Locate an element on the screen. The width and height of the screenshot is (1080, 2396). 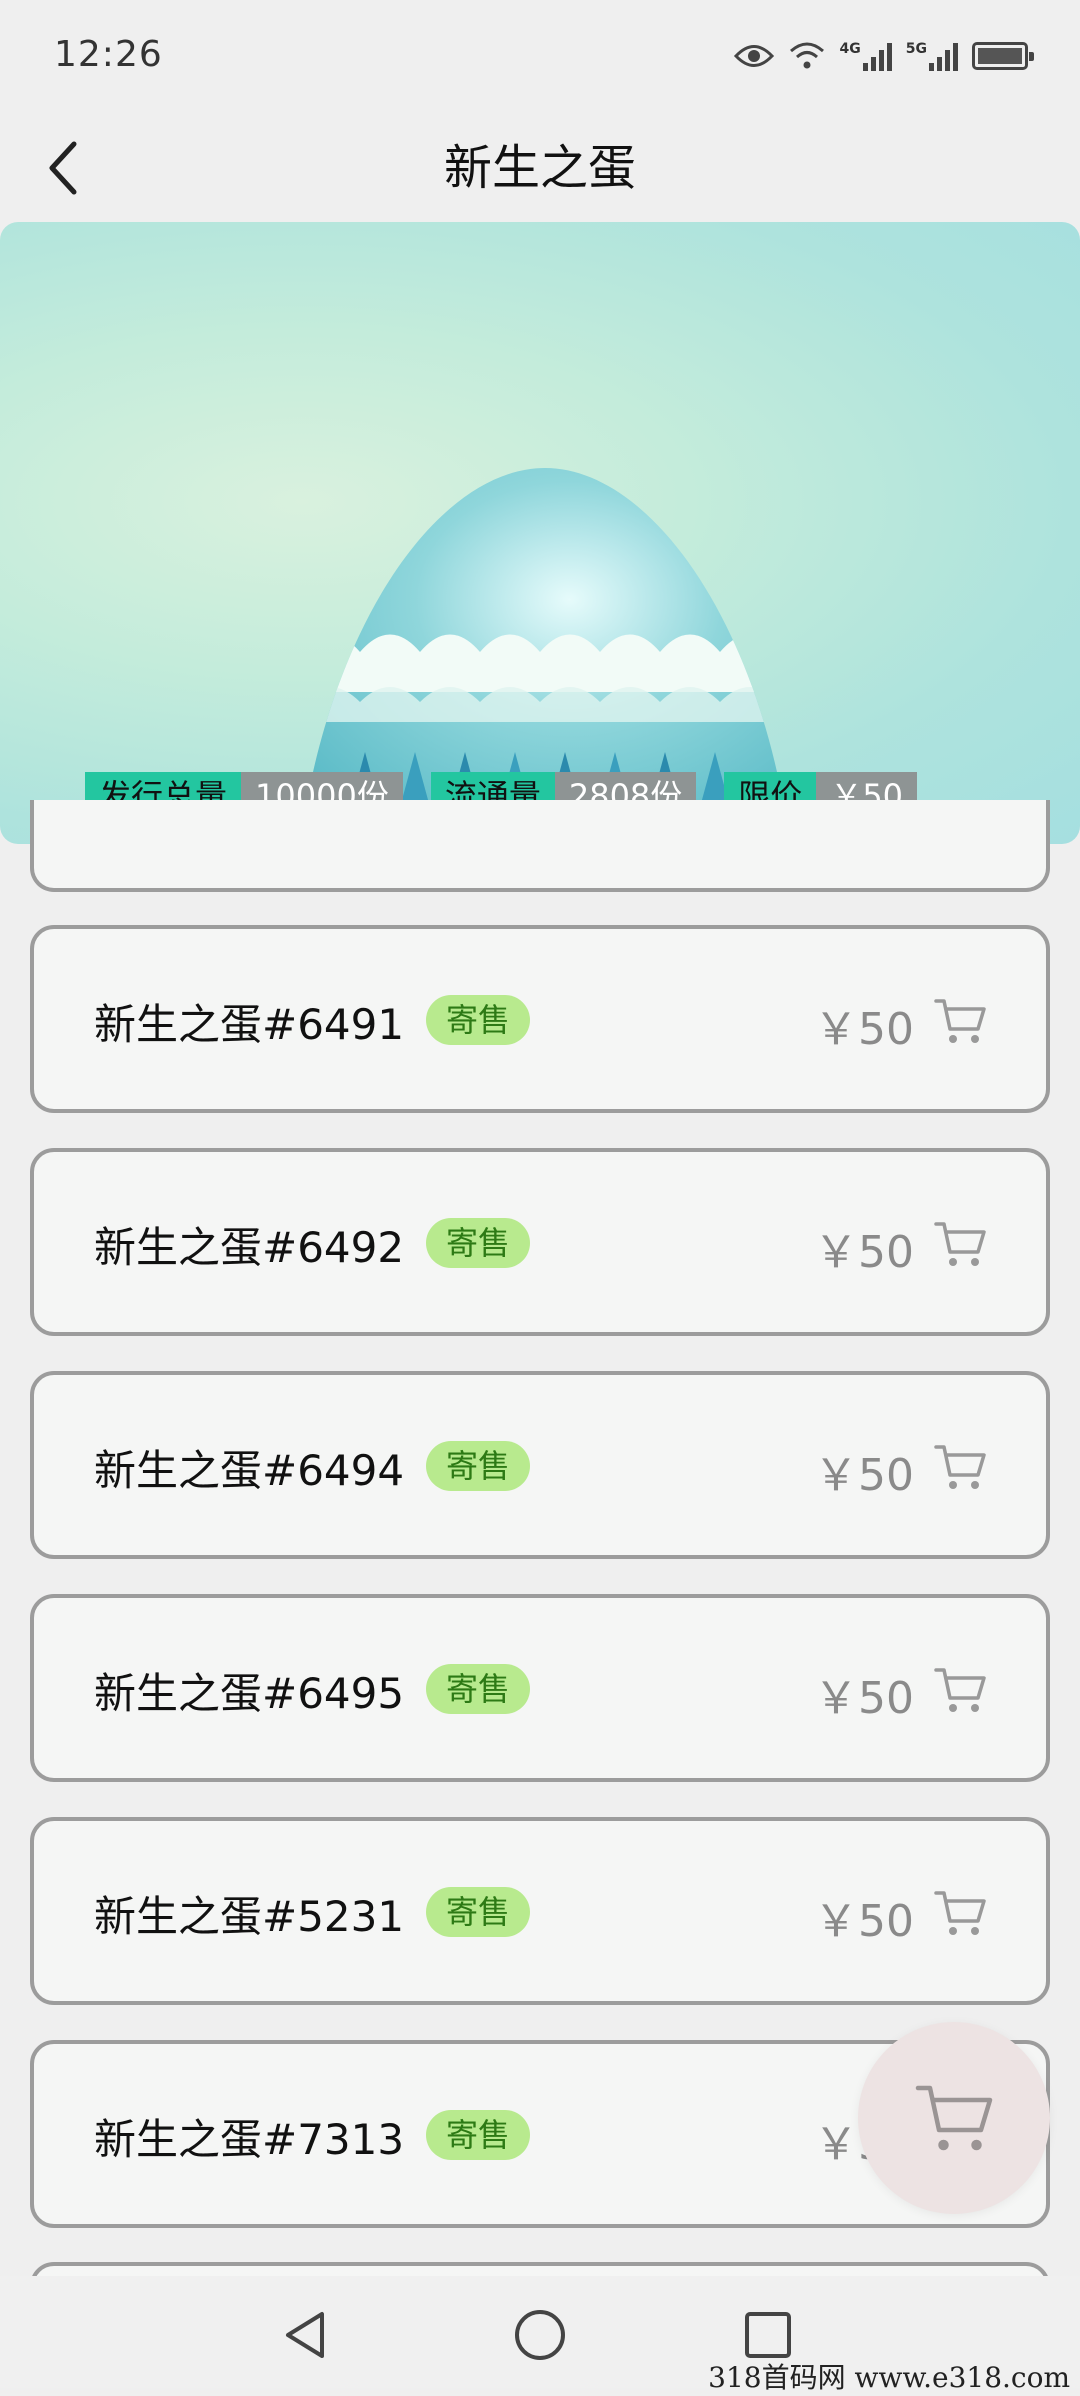
list-item: 新生之蛋#6492 寄售 ￥50 is located at coordinates (540, 1242).